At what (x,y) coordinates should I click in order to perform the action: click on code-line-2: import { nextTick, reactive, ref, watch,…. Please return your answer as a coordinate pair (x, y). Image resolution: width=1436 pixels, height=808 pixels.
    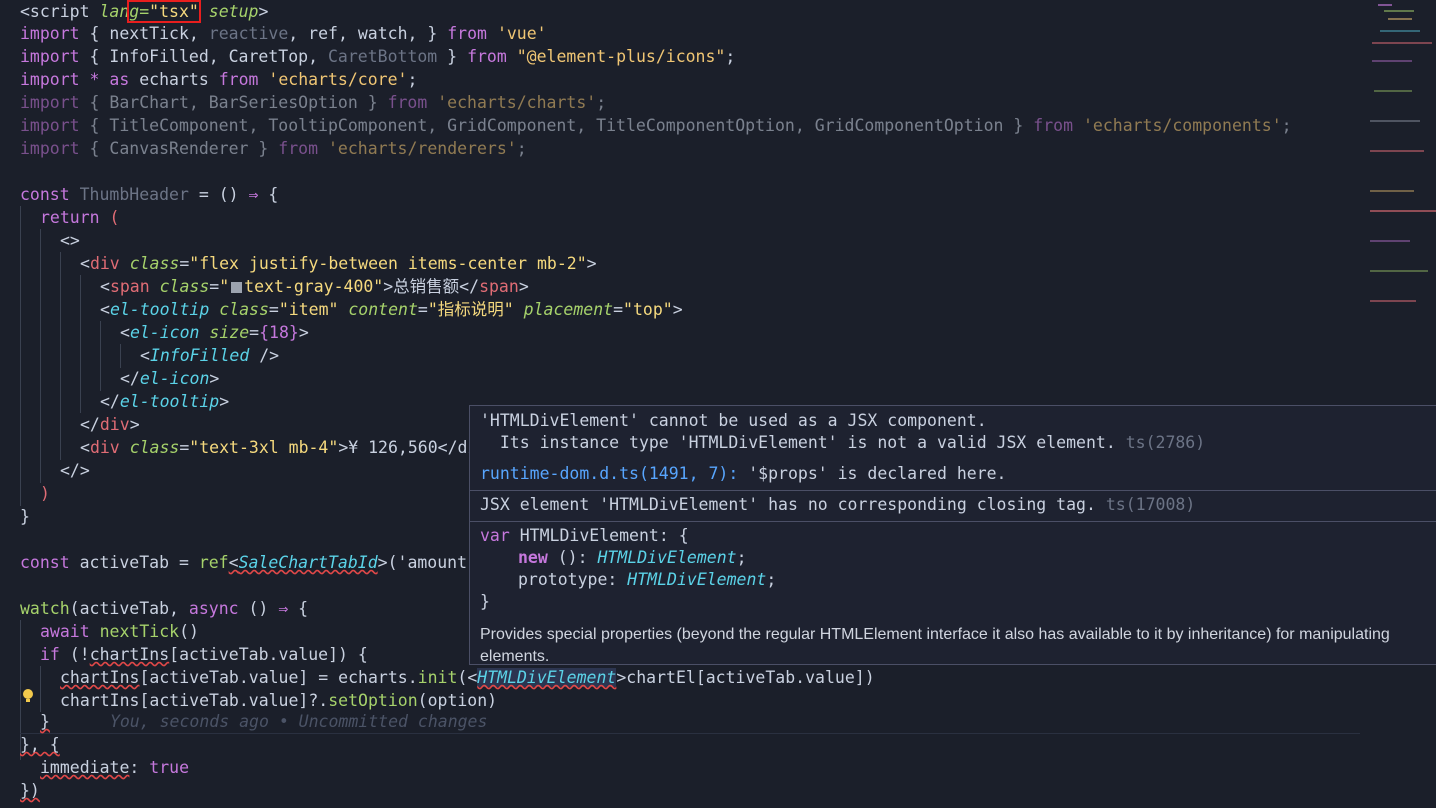
    Looking at the image, I should click on (283, 33).